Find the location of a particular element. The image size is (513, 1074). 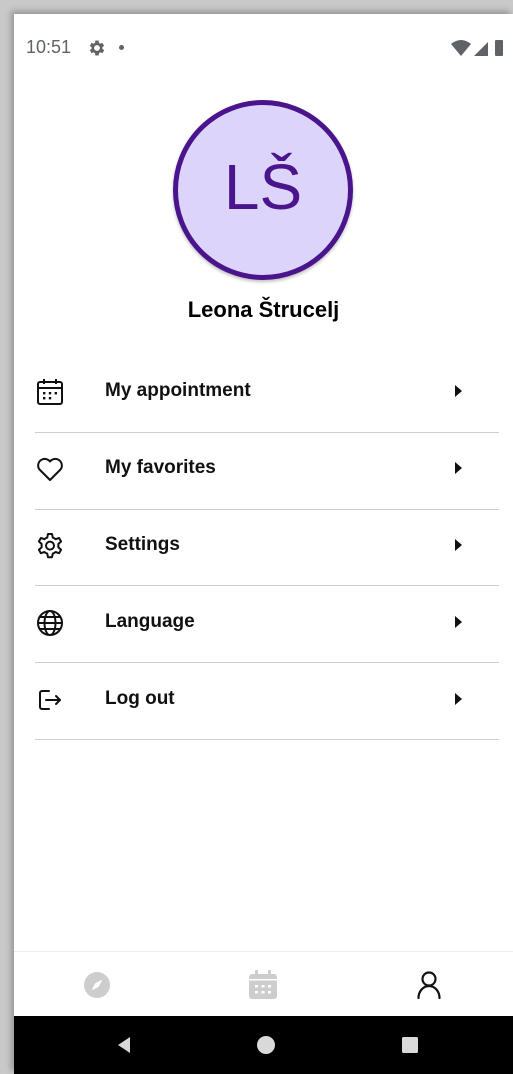

menu-divider is located at coordinates (267, 739).